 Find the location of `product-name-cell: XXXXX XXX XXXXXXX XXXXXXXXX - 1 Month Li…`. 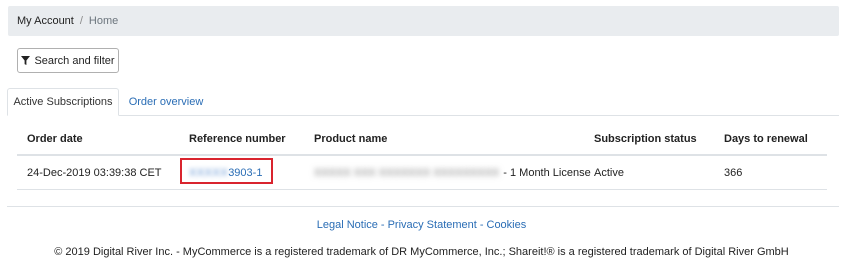

product-name-cell: XXXXX XXX XXXXXXX XXXXXXXXX - 1 Month Li… is located at coordinates (452, 172).